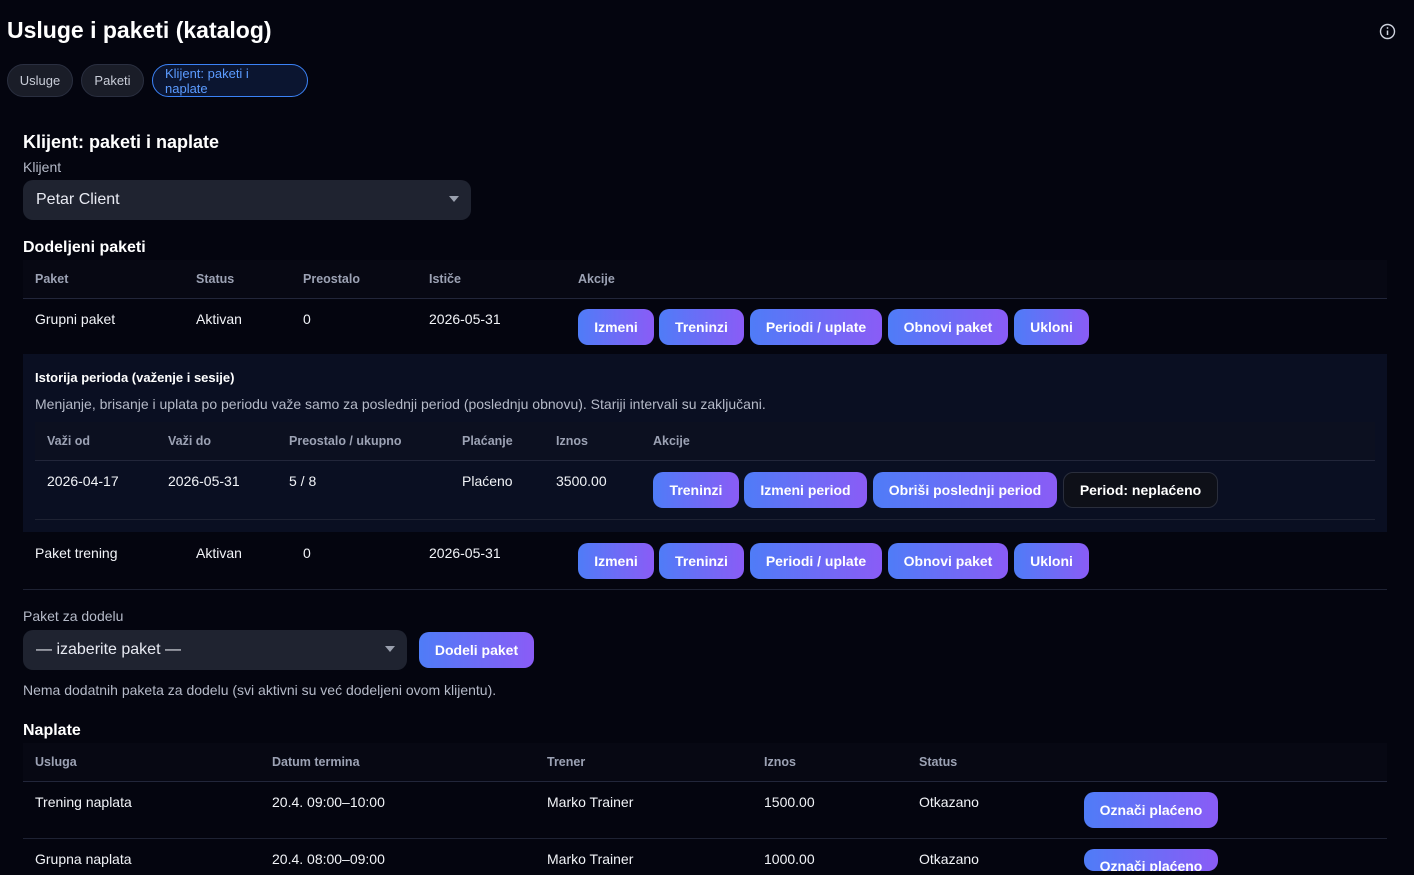 This screenshot has height=875, width=1414. What do you see at coordinates (84, 247) in the screenshot?
I see `assigned-title: Dodeljeni paketi` at bounding box center [84, 247].